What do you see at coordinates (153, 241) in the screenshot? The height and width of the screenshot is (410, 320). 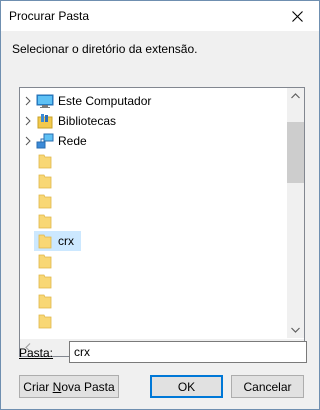 I see `tree-item-crx: crx` at bounding box center [153, 241].